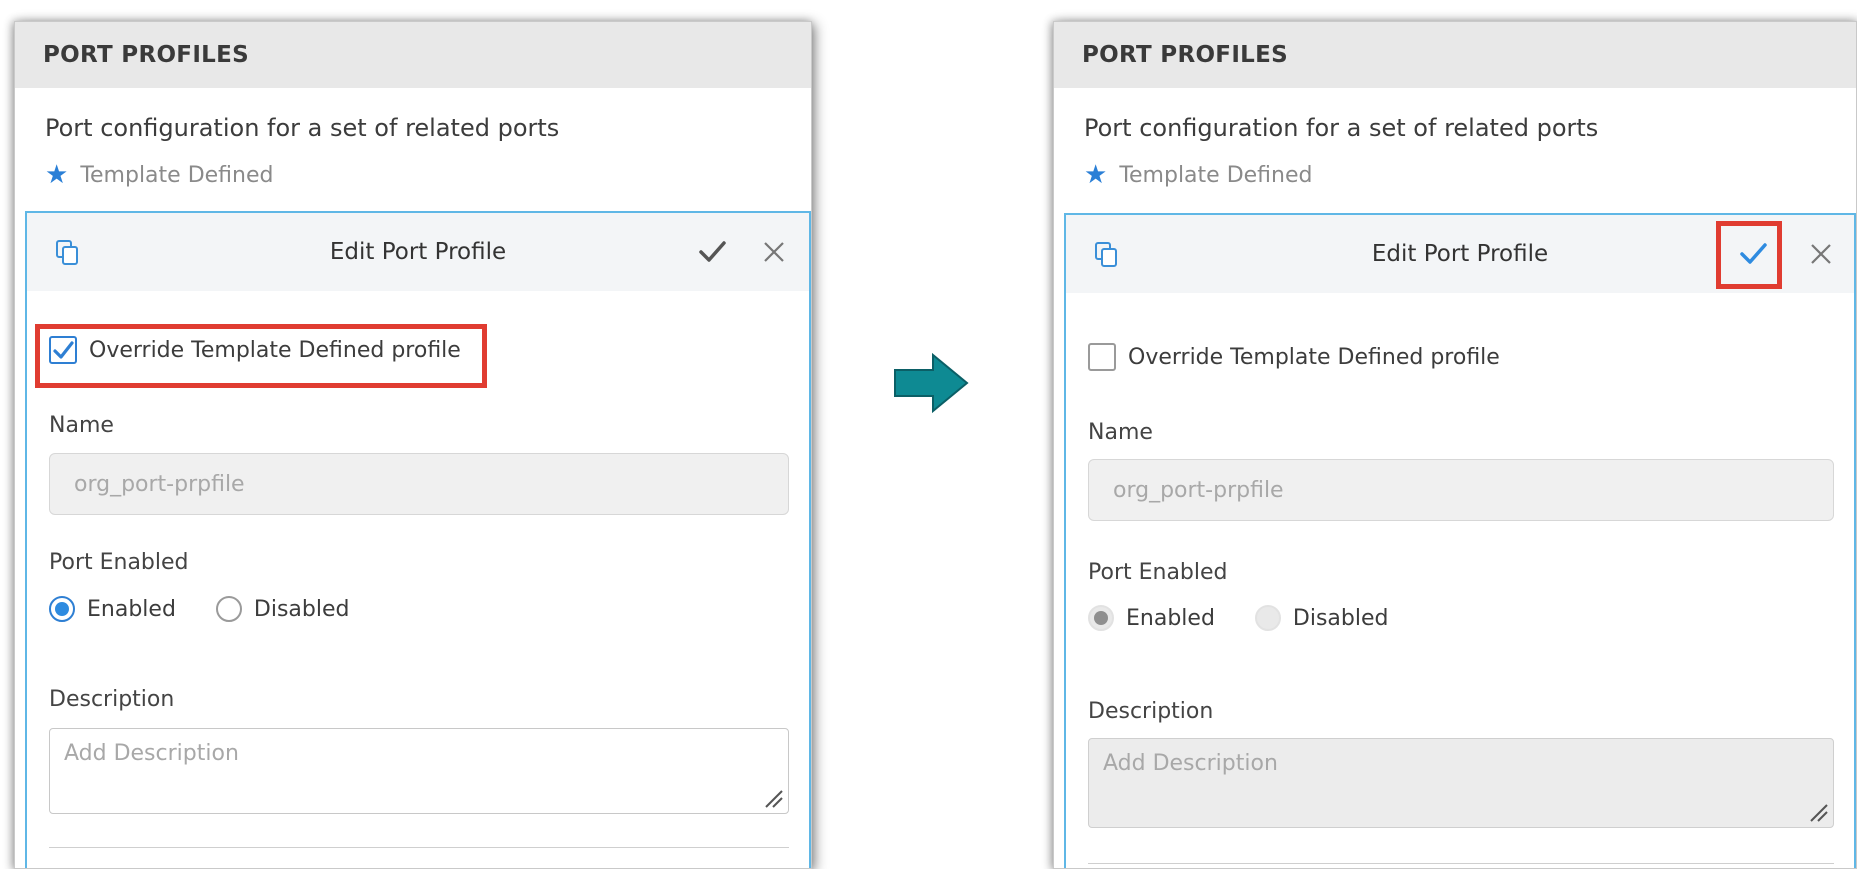 This screenshot has width=1857, height=869. What do you see at coordinates (931, 383) in the screenshot?
I see `arrow-right-icon` at bounding box center [931, 383].